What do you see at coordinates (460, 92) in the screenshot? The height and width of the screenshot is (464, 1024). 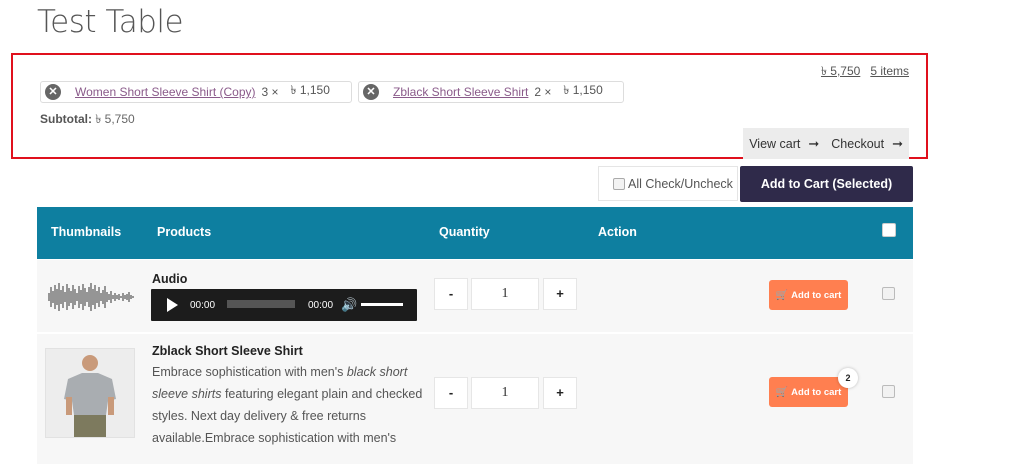 I see `cart-item-link: Zblack Short Sleeve Shirt` at bounding box center [460, 92].